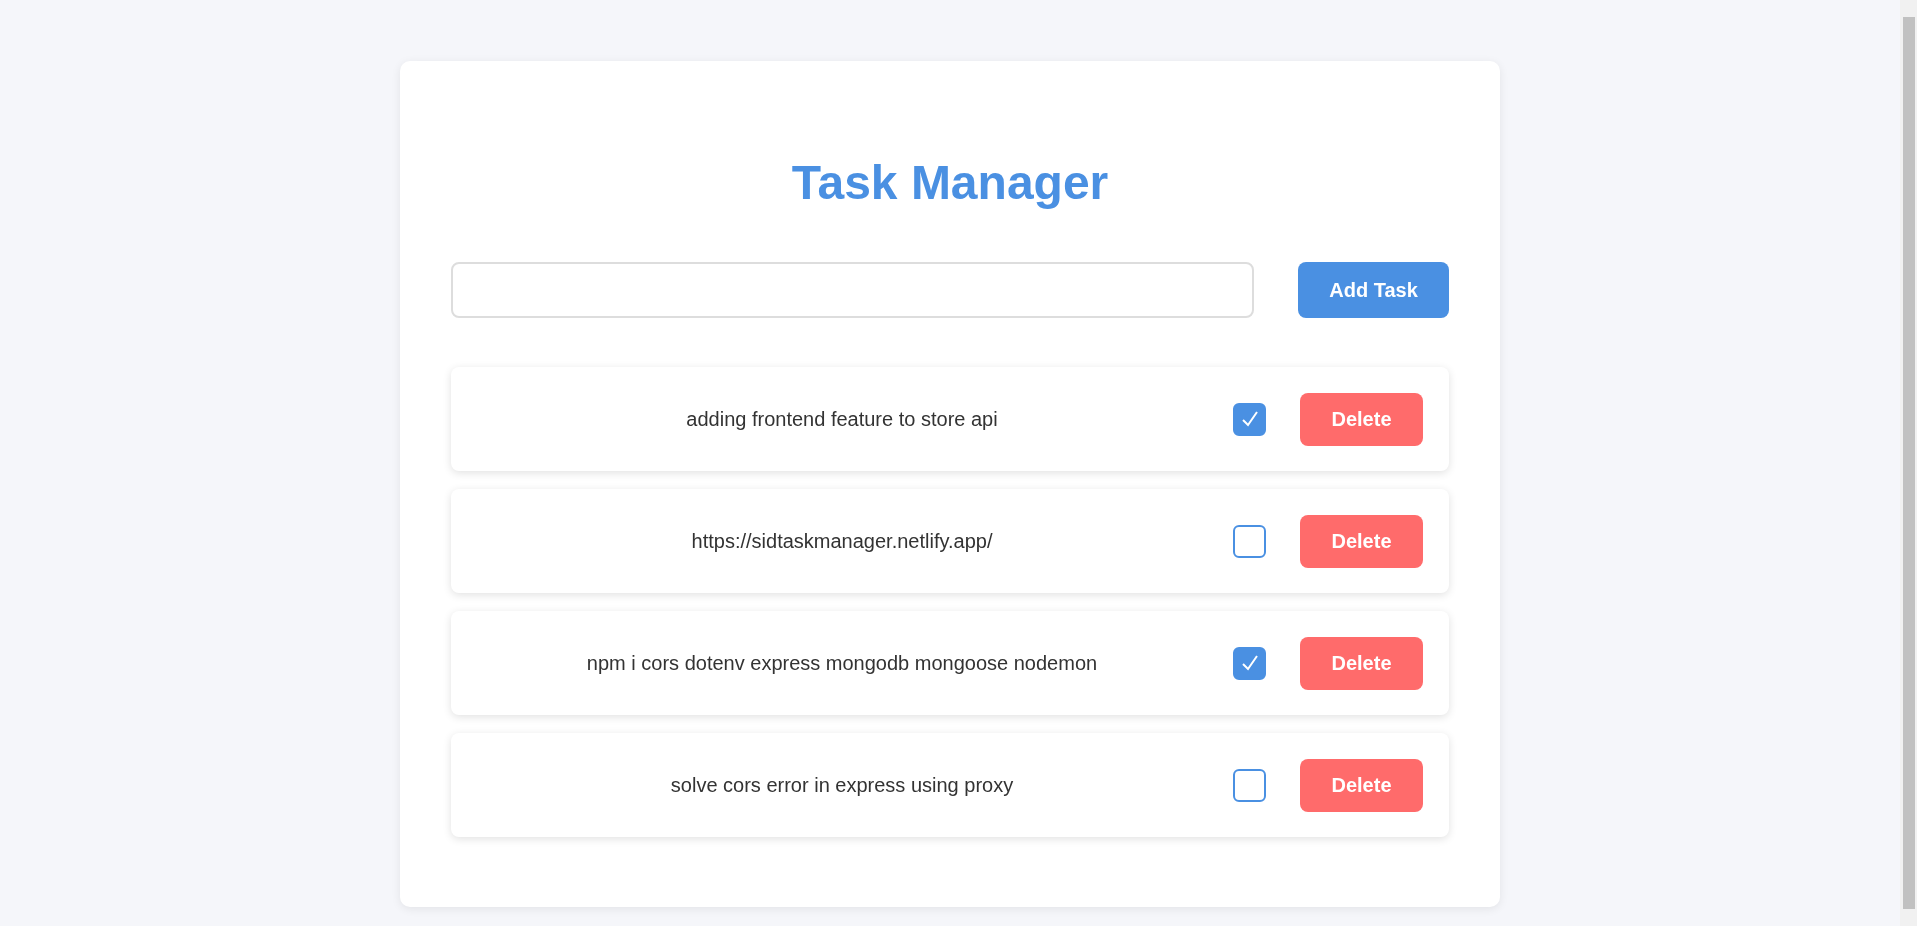 This screenshot has height=926, width=1917. Describe the element at coordinates (1373, 290) in the screenshot. I see `add-task-button: Add Task` at that location.